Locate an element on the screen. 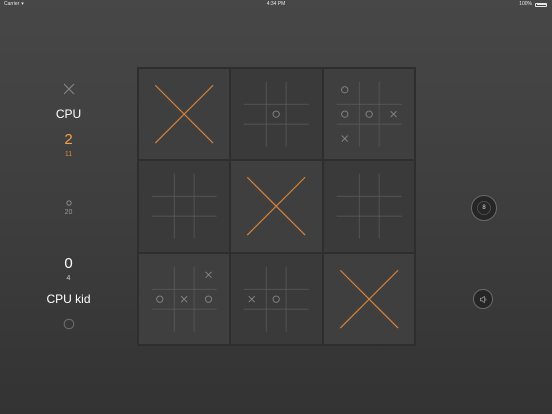 The height and width of the screenshot is (414, 552). battery-icon is located at coordinates (541, 4).